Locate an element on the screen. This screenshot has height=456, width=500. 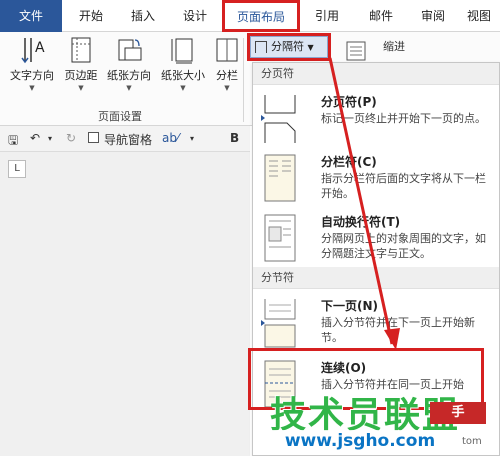
watermark-badge: 手 is located at coordinates (458, 413).